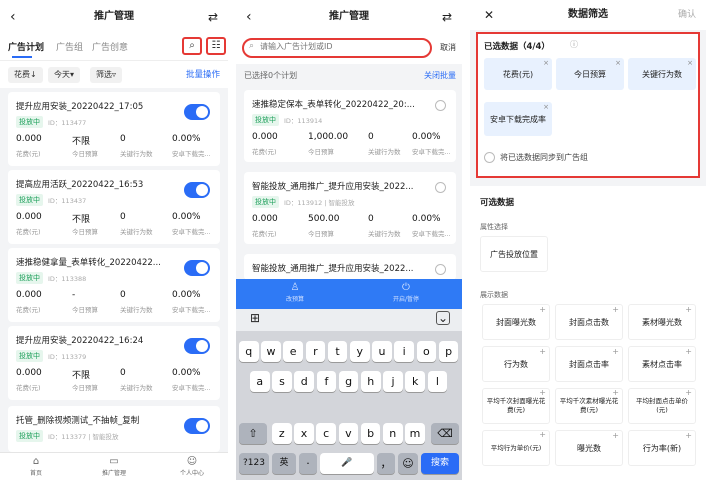 The width and height of the screenshot is (706, 480). What do you see at coordinates (106, 75) in the screenshot?
I see `filter-button: 筛选▿` at bounding box center [106, 75].